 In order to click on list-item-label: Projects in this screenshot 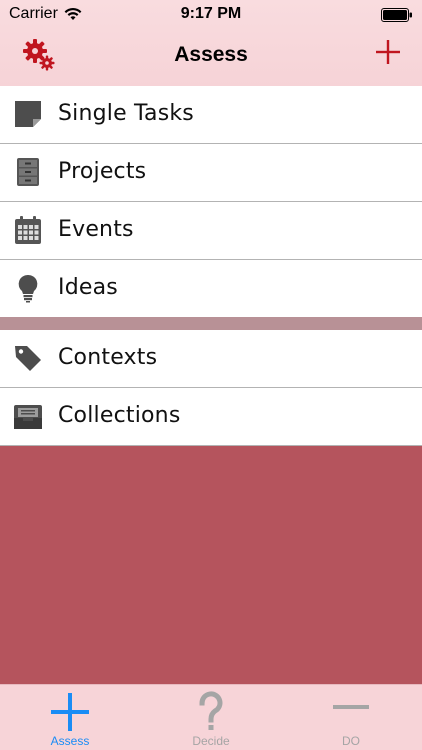, I will do `click(102, 171)`.